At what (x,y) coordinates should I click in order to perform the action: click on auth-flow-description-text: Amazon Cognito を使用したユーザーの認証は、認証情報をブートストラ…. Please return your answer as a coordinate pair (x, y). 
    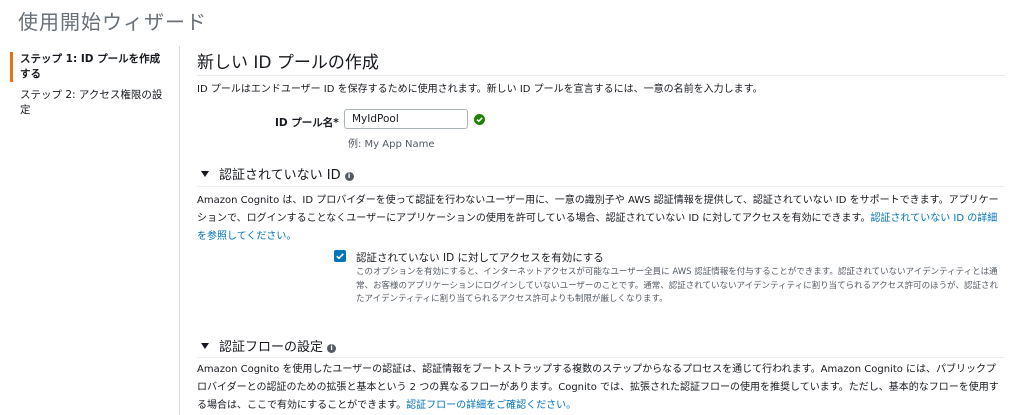
    Looking at the image, I should click on (598, 387).